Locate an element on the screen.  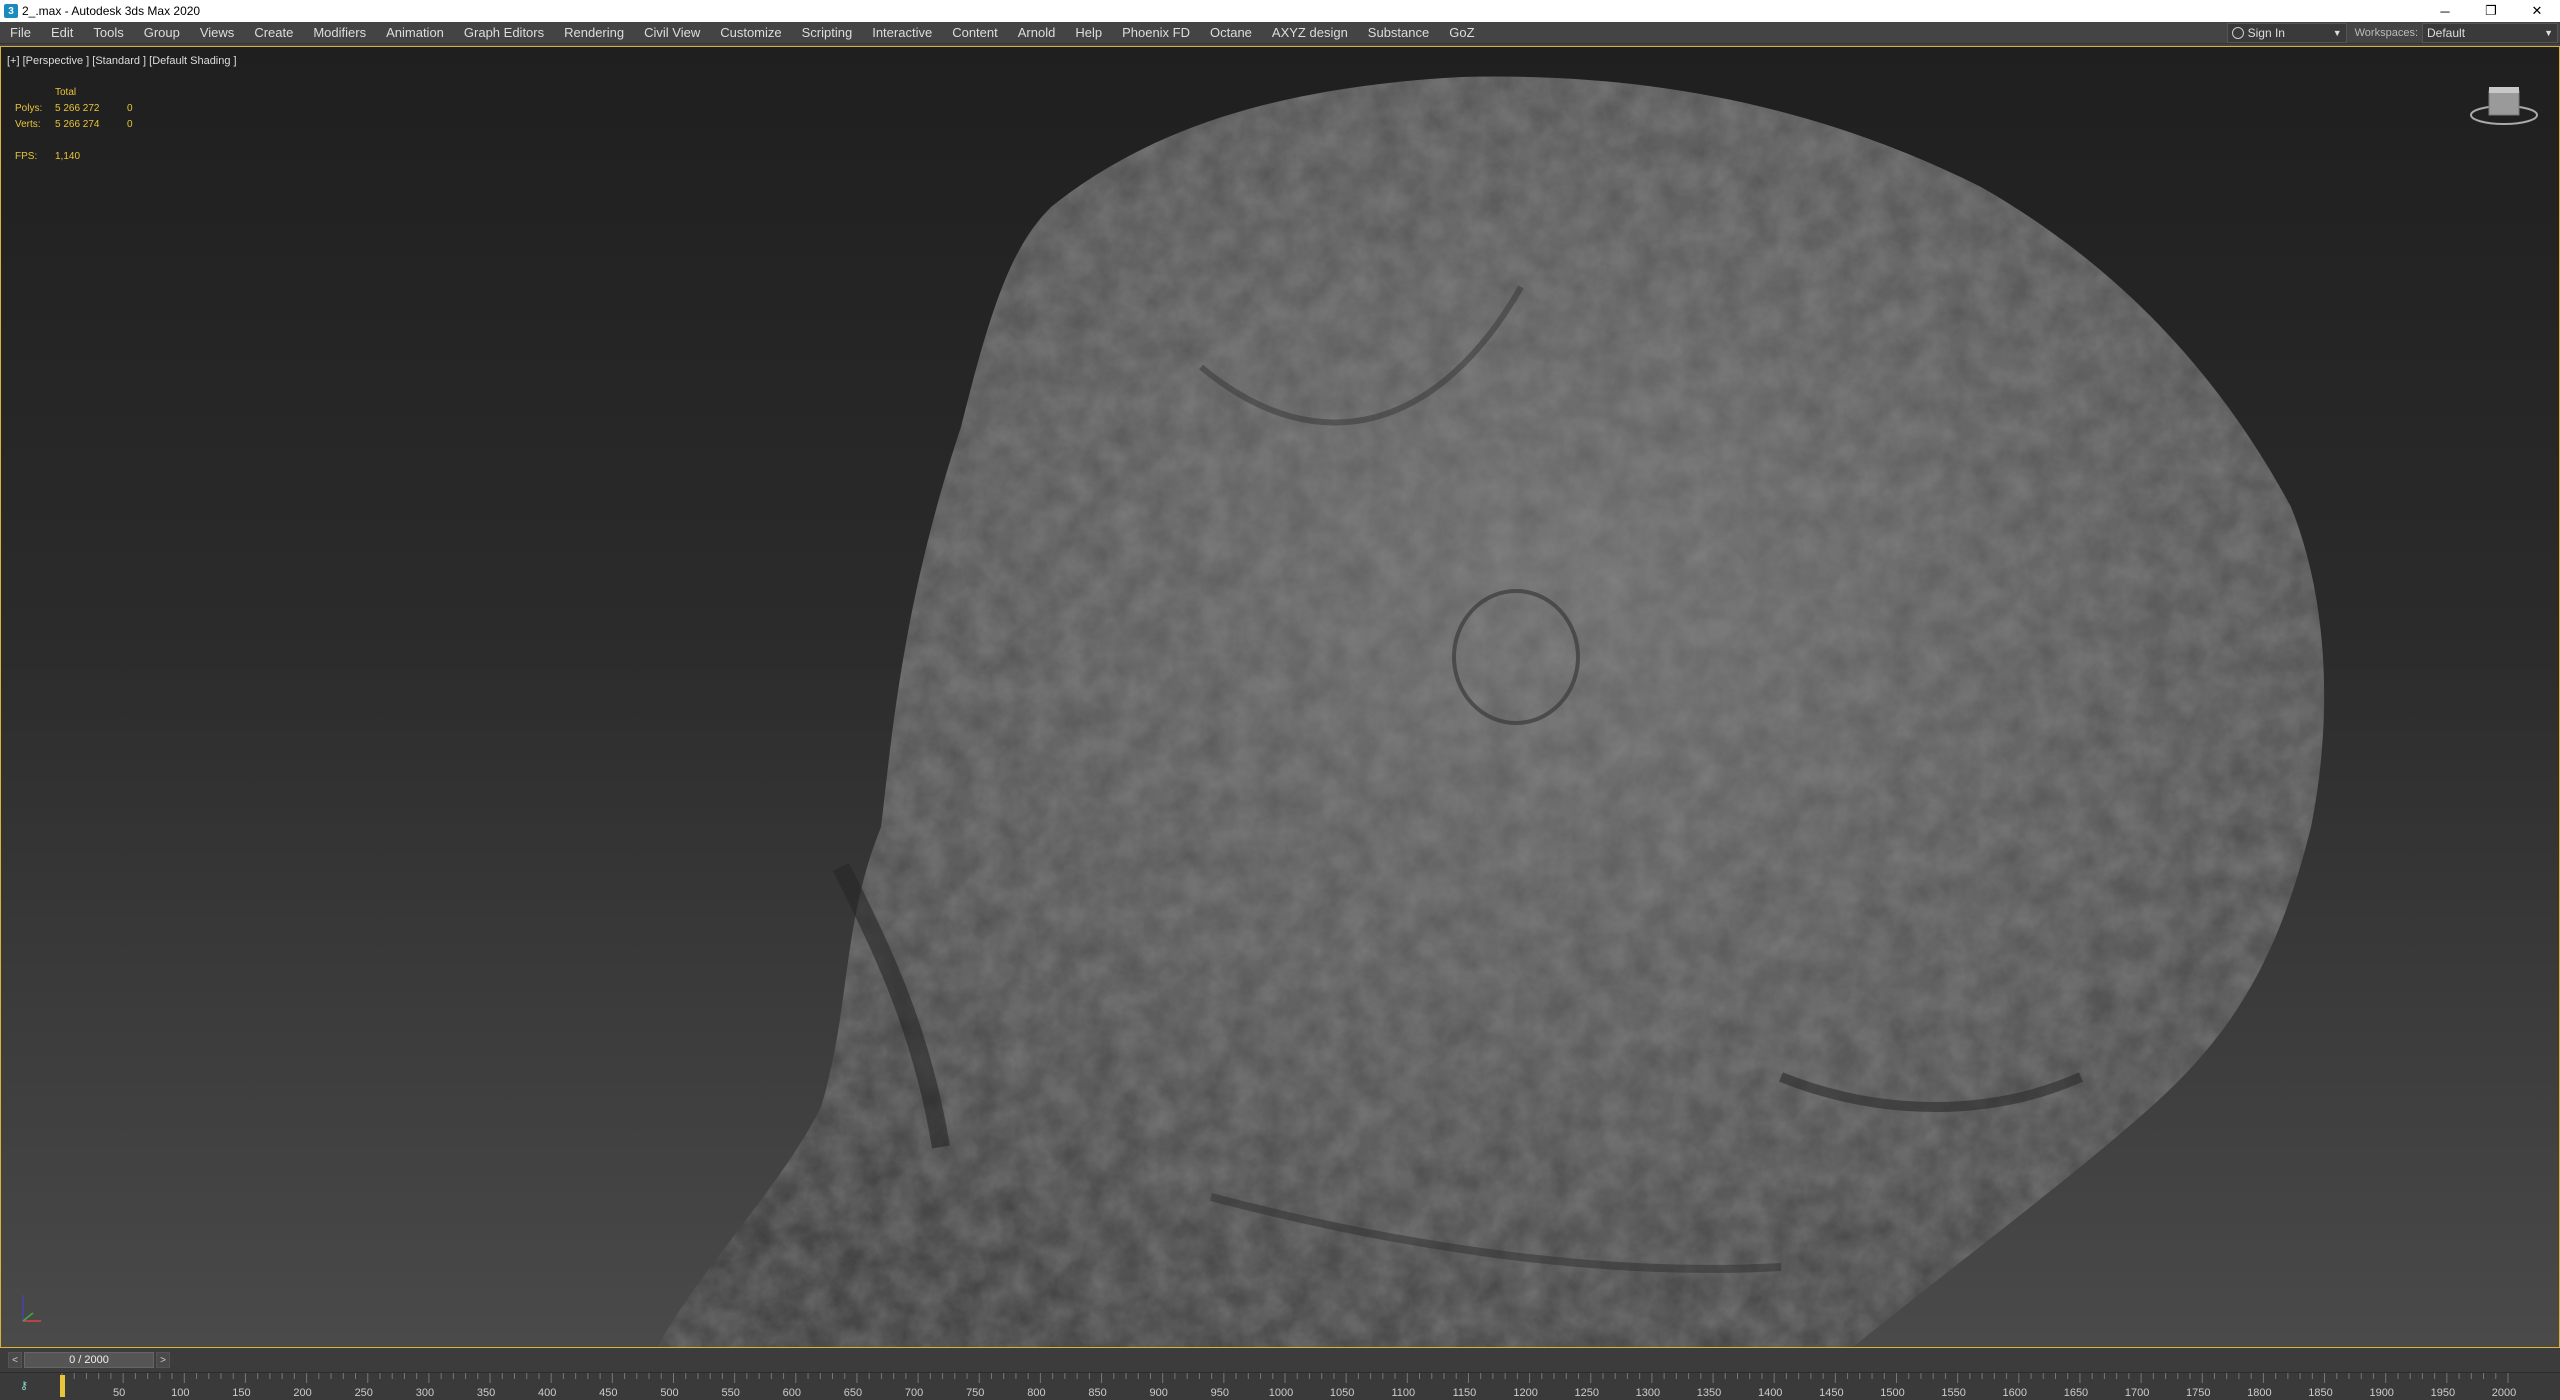
time-slider: 0 / 2000 is located at coordinates (89, 1360).